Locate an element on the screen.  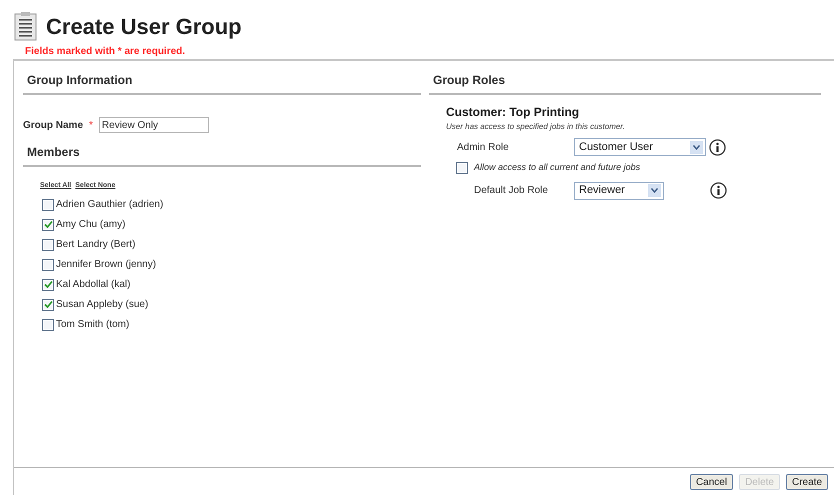
field-label: Default Job Role is located at coordinates (511, 191).